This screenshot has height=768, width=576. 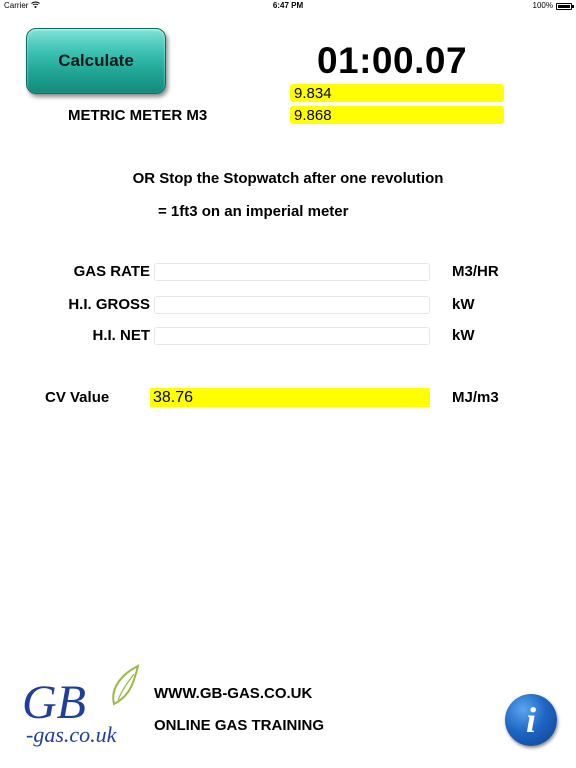 What do you see at coordinates (290, 397) in the screenshot?
I see `cv-value-field: 38.76` at bounding box center [290, 397].